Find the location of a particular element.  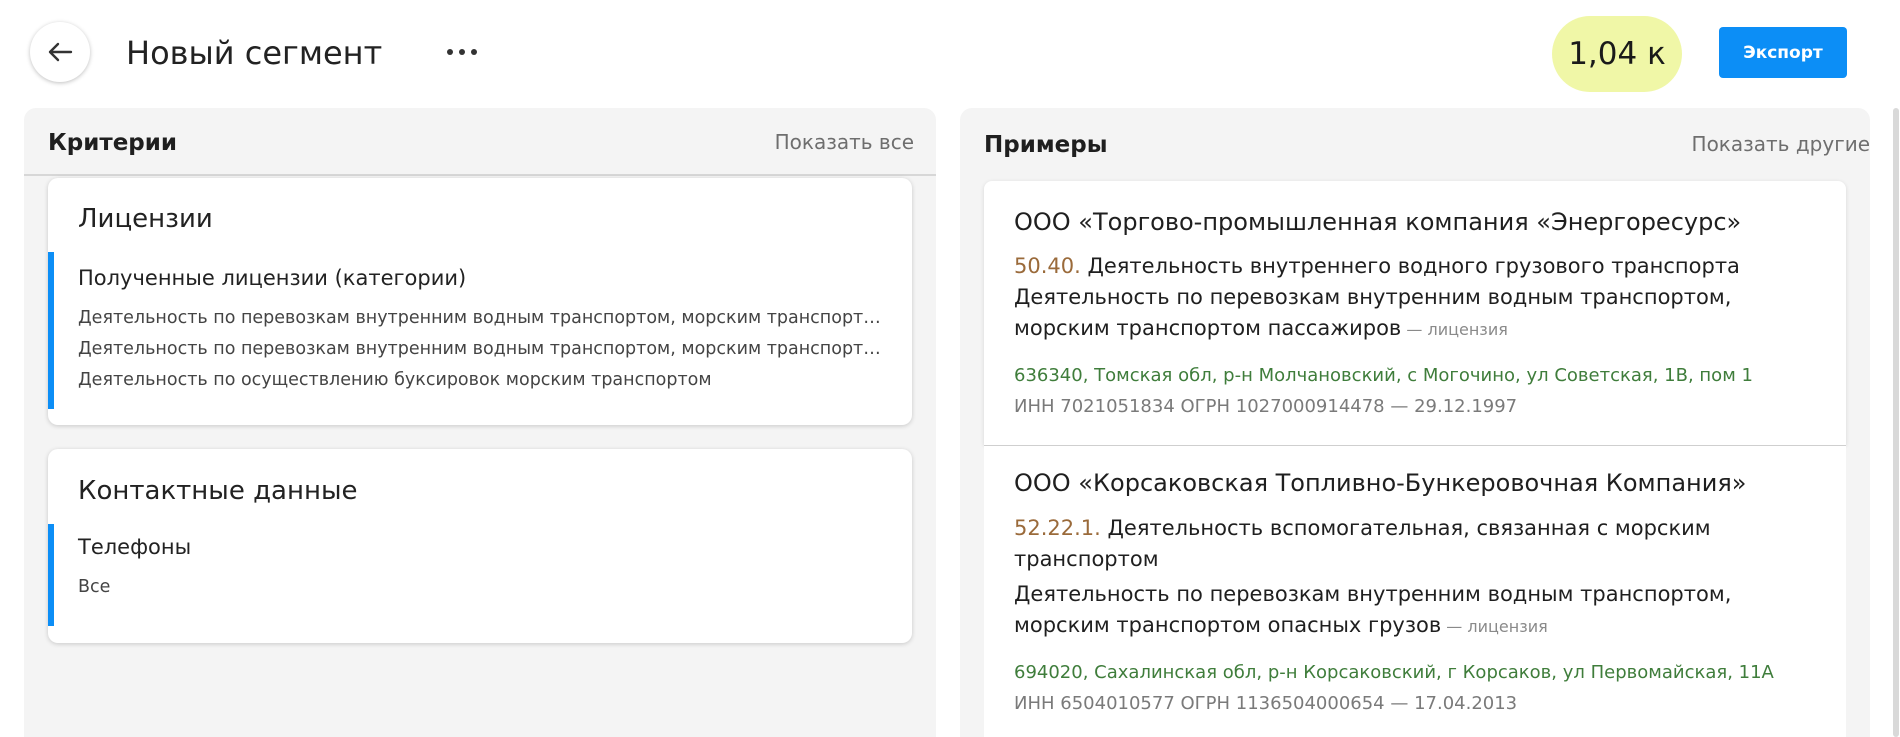

contacts-card: Контактные данные Телефоны Все is located at coordinates (480, 546).